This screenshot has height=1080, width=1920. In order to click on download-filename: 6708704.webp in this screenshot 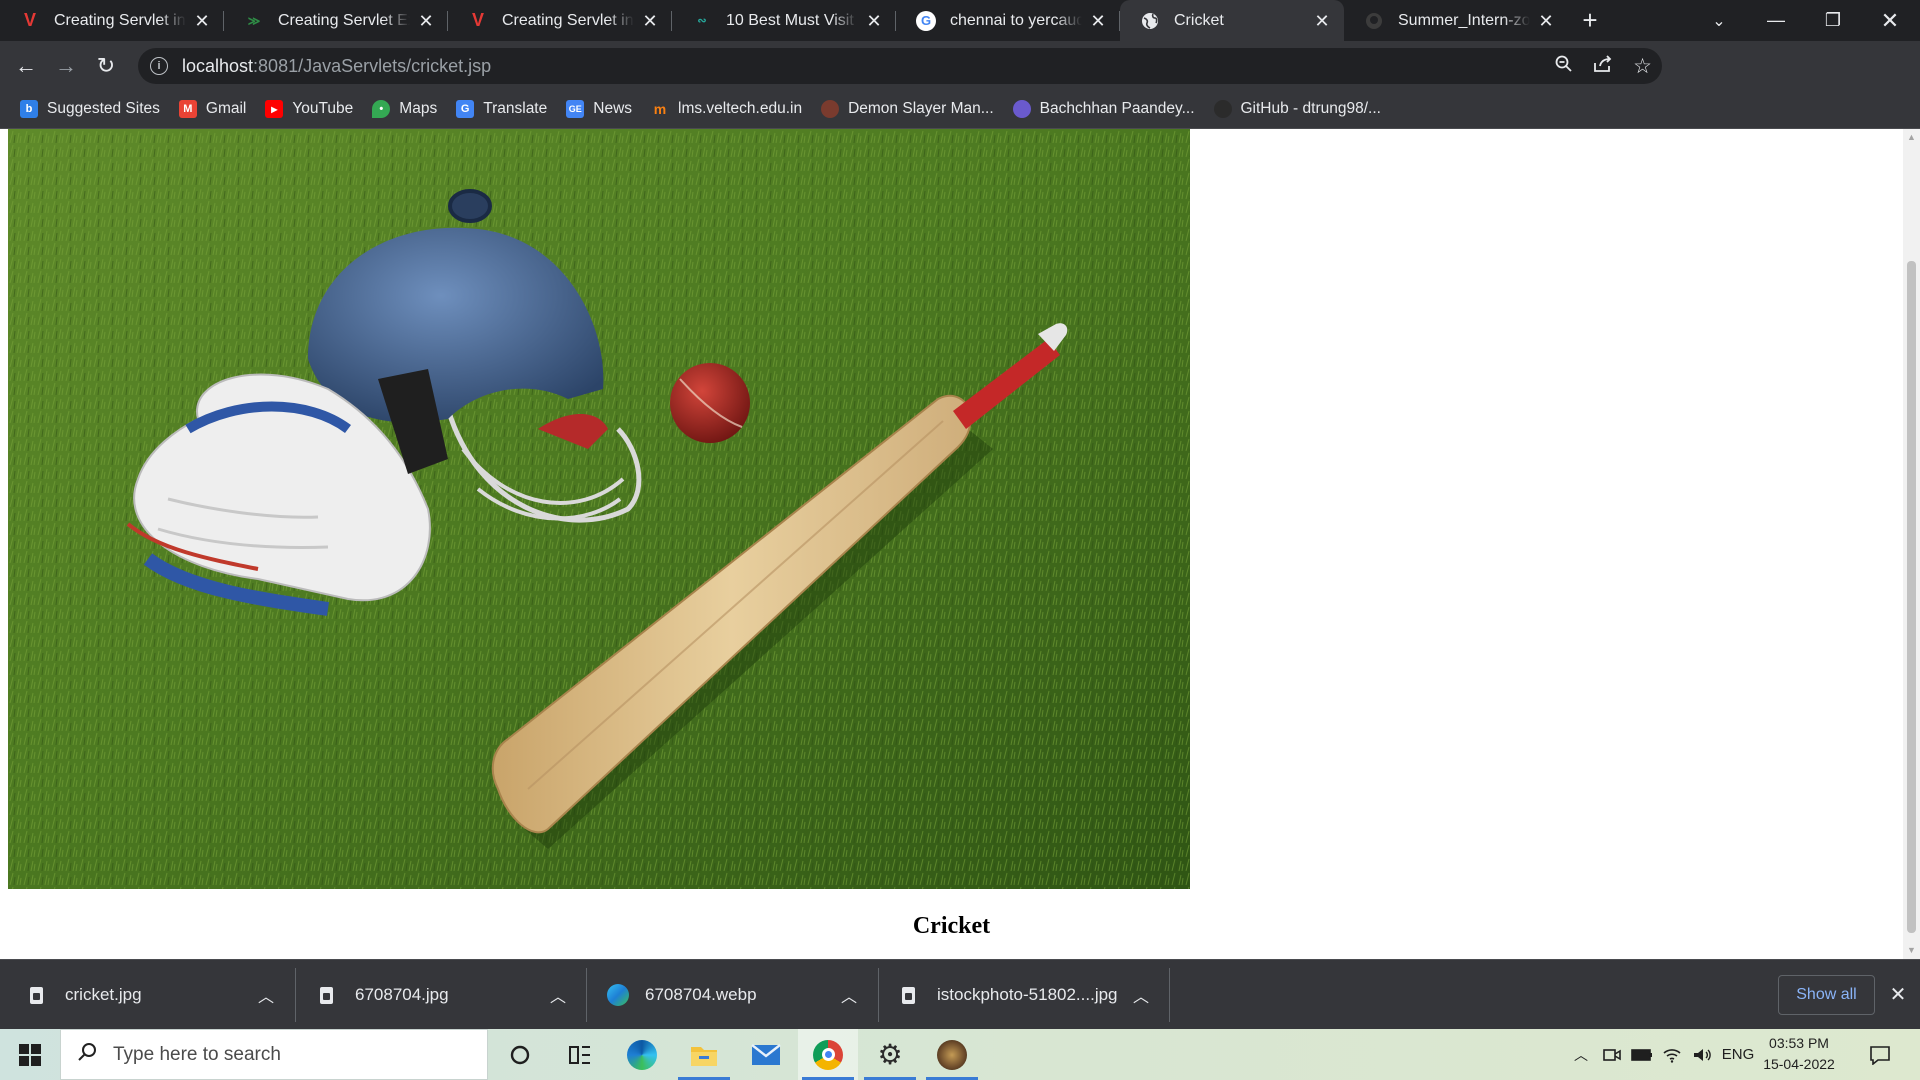, I will do `click(701, 994)`.